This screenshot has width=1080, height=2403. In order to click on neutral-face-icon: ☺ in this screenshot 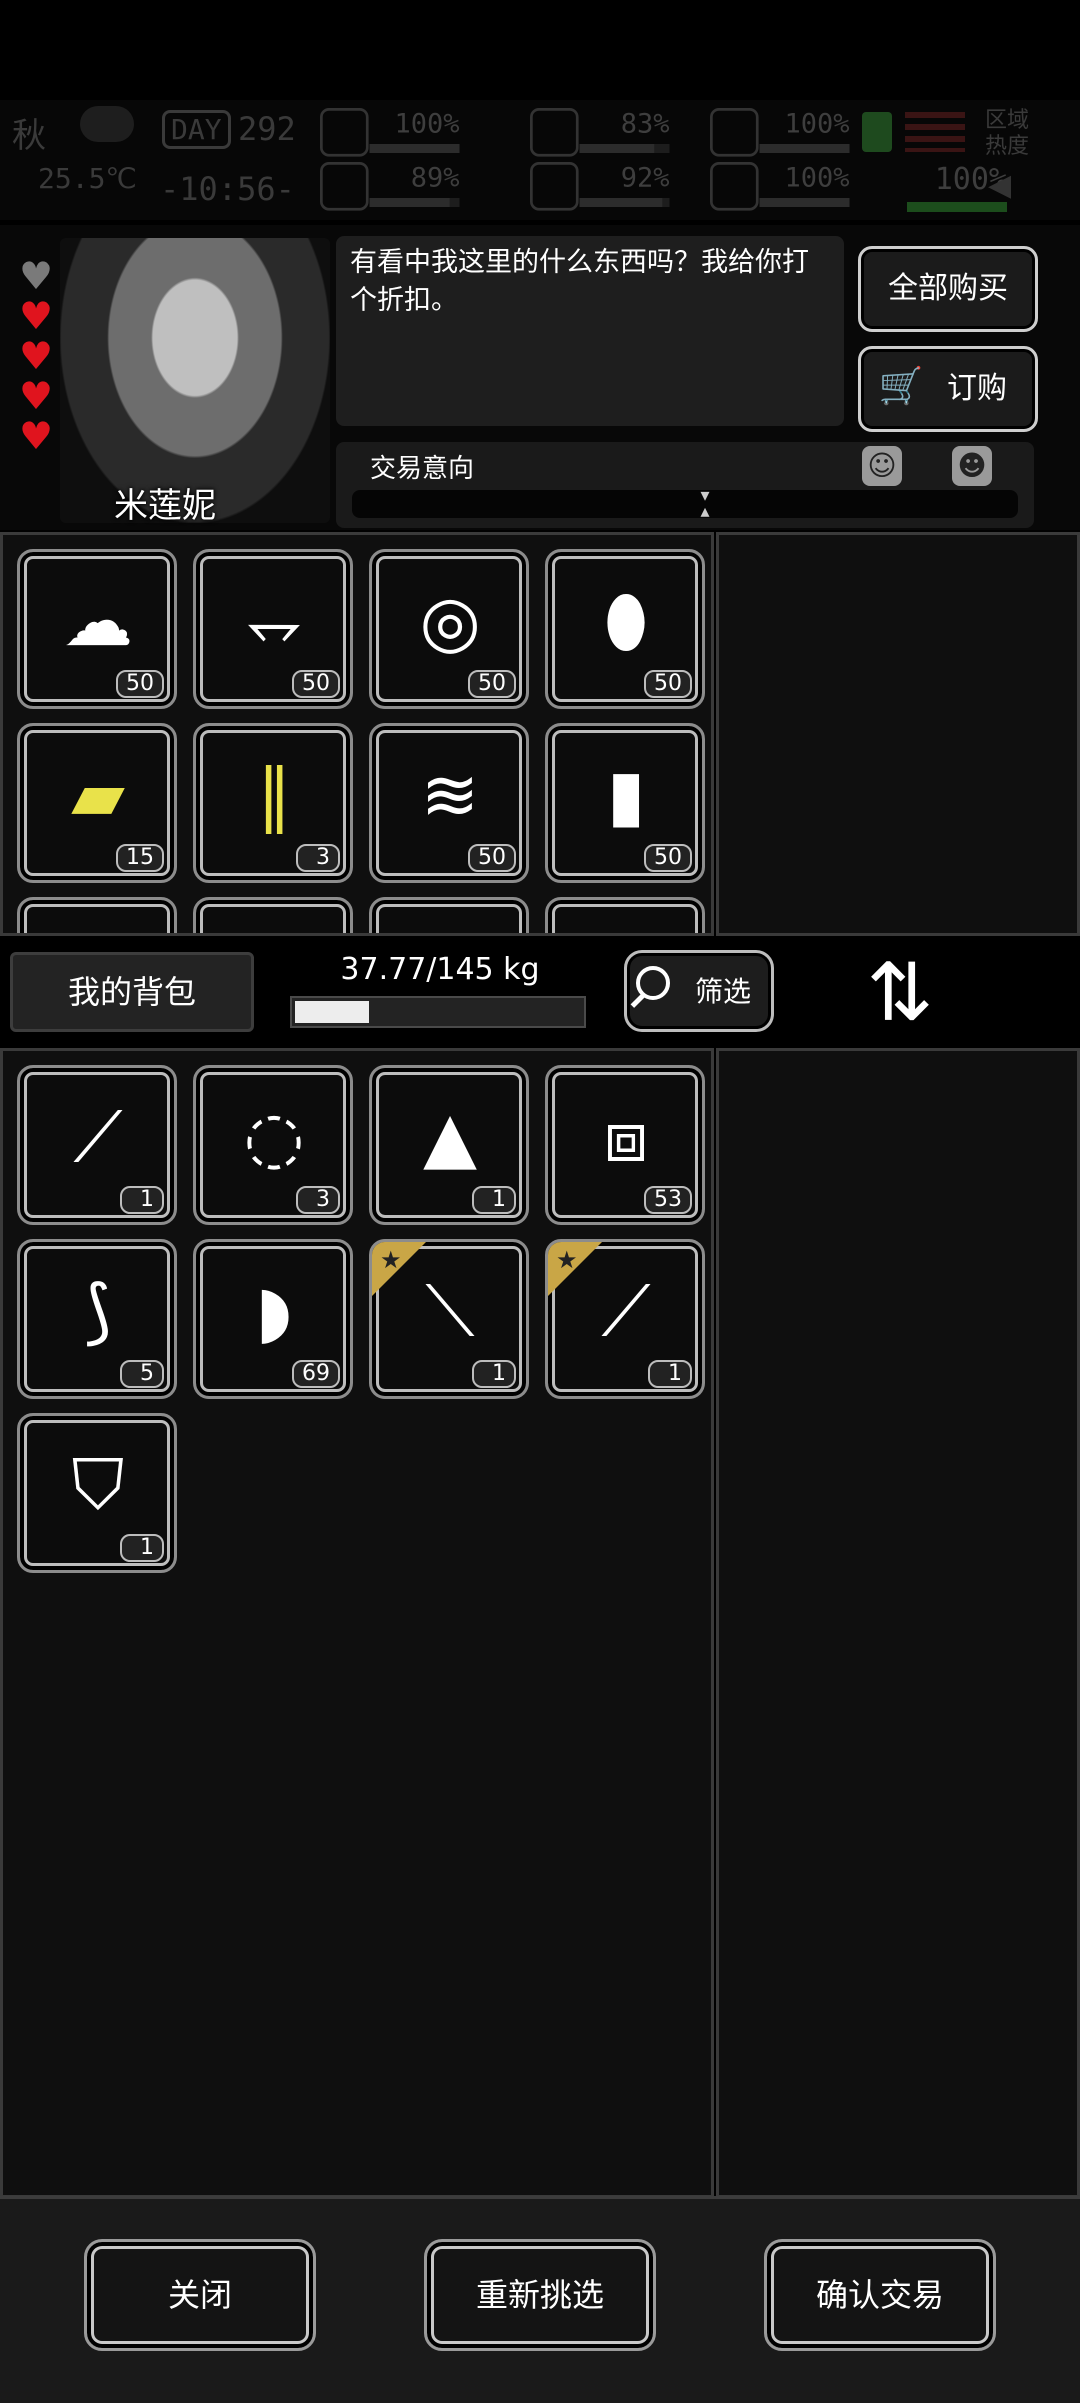, I will do `click(882, 466)`.